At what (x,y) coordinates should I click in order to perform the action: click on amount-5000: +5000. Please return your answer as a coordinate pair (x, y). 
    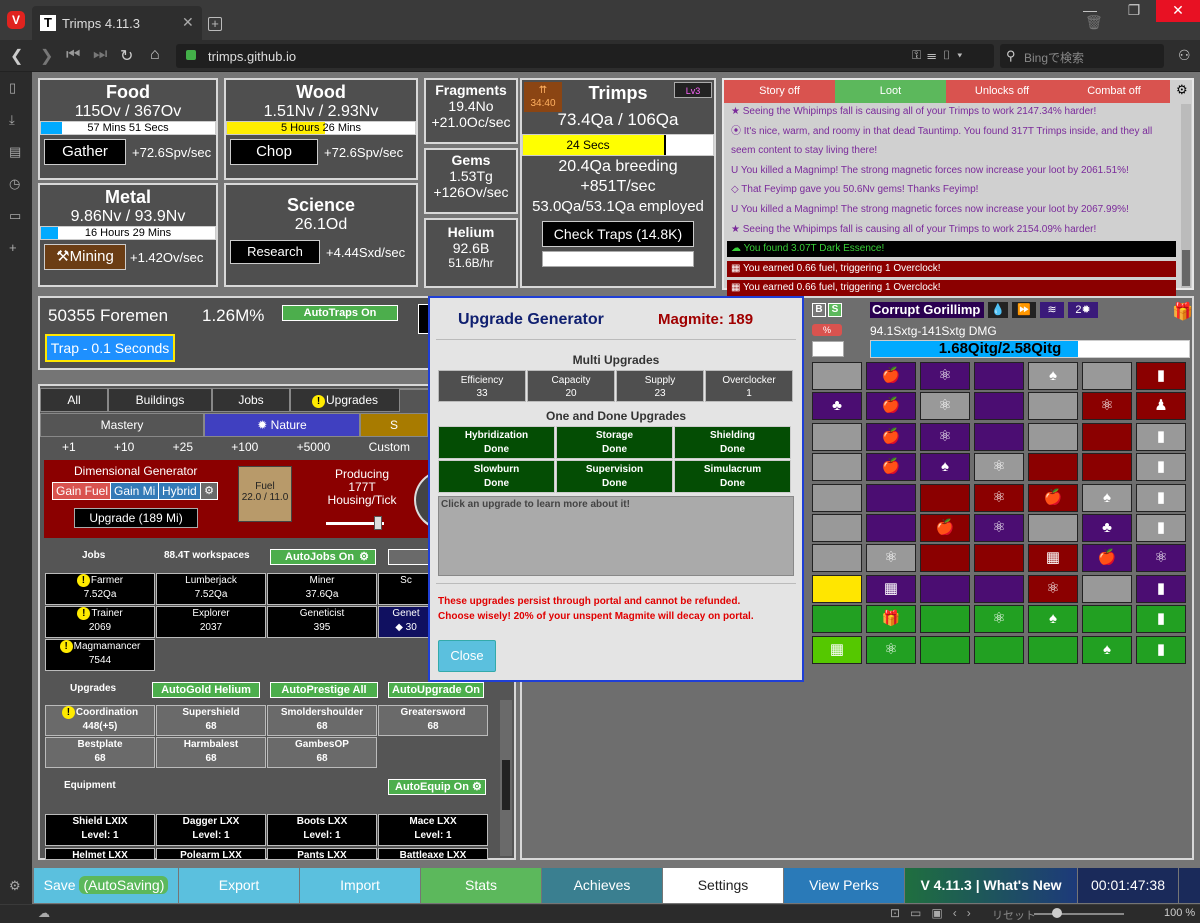
    Looking at the image, I should click on (314, 449).